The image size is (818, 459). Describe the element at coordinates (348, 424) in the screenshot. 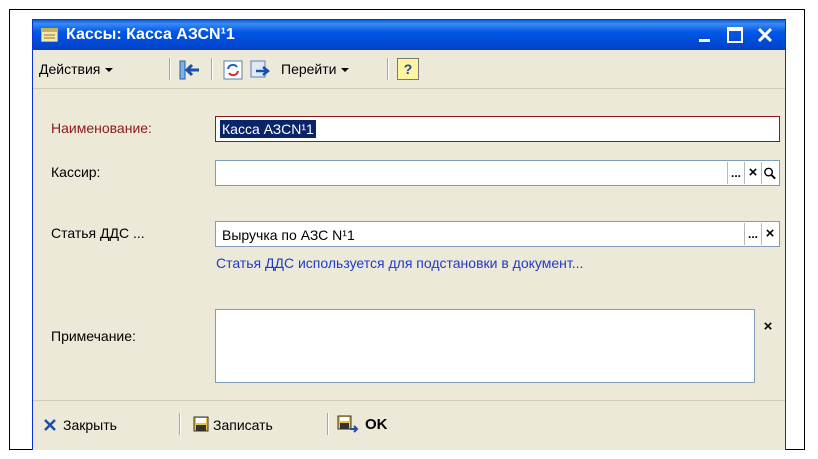

I see `save-and-close-icon` at that location.